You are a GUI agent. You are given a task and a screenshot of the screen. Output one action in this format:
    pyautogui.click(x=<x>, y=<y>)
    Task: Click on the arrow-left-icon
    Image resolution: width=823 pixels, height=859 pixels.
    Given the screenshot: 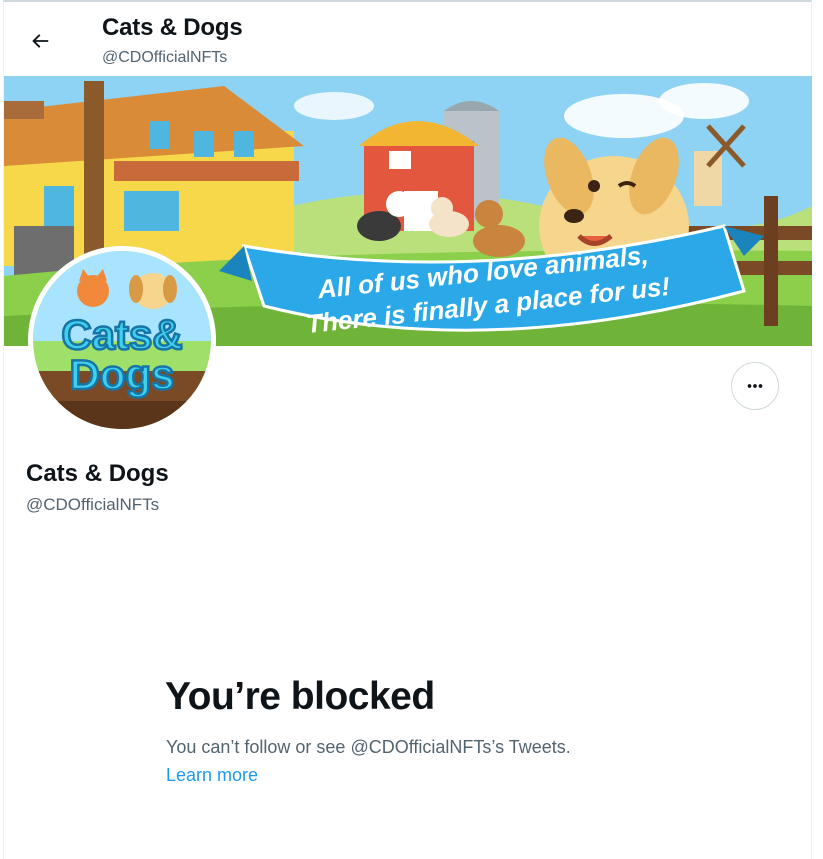 What is the action you would take?
    pyautogui.click(x=40, y=41)
    